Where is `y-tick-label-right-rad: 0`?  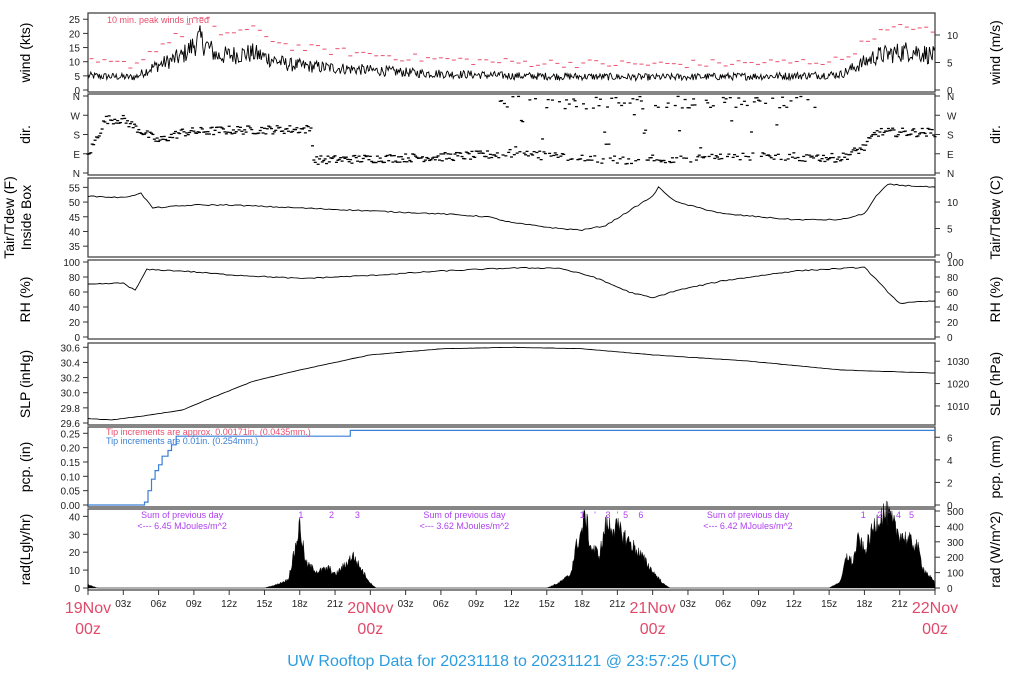 y-tick-label-right-rad: 0 is located at coordinates (950, 589).